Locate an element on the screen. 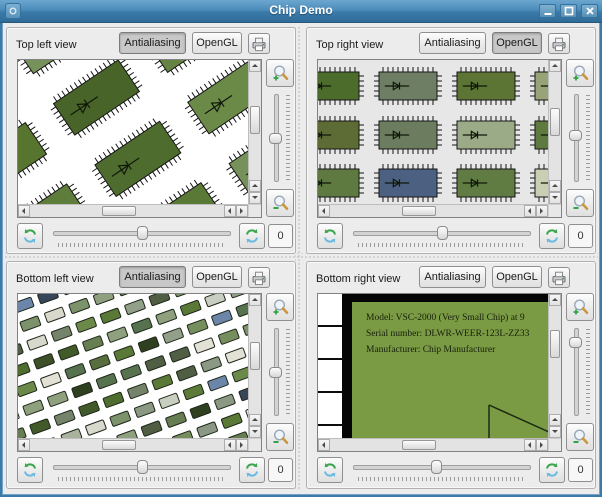 The height and width of the screenshot is (497, 602). titlebar: Chip Demo is located at coordinates (301, 11).